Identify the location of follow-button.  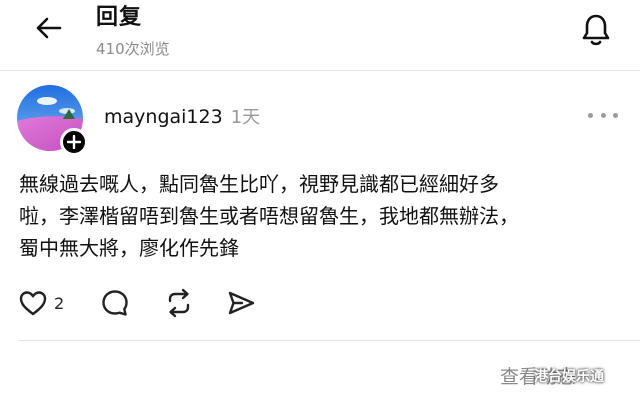
(74, 142).